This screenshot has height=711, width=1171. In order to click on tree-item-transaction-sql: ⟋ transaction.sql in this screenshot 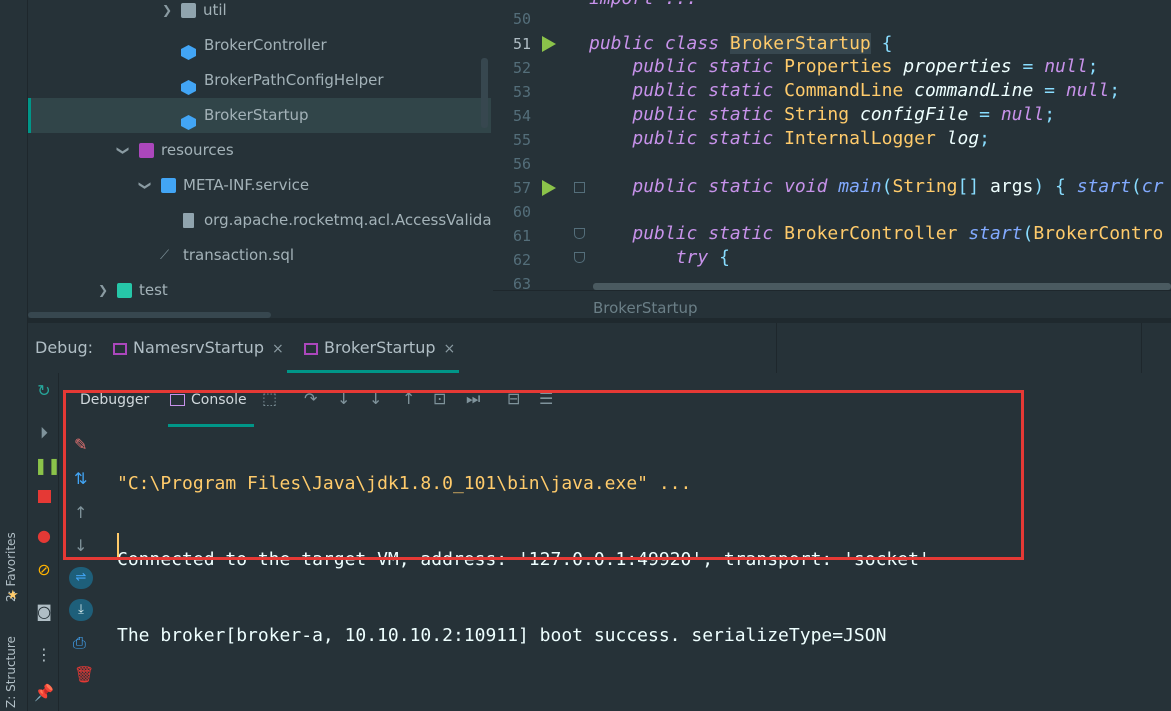, I will do `click(259, 255)`.